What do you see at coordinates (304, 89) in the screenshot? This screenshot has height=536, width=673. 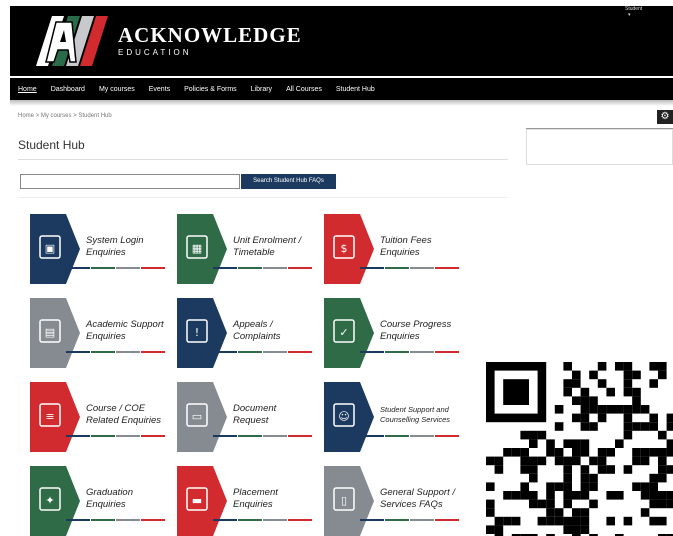 I see `nav-item-all-courses: All Courses` at bounding box center [304, 89].